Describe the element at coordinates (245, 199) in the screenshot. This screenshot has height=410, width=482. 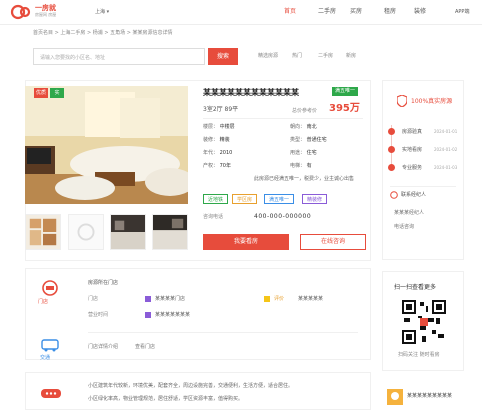
I see `feature-tag: 学区房` at that location.